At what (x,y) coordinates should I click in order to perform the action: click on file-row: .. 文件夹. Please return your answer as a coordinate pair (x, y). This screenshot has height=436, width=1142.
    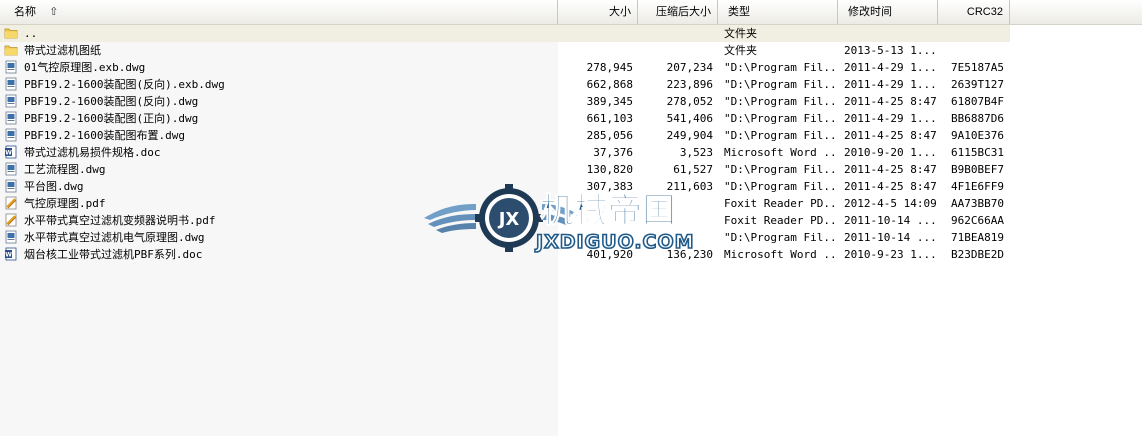
    Looking at the image, I should click on (505, 33).